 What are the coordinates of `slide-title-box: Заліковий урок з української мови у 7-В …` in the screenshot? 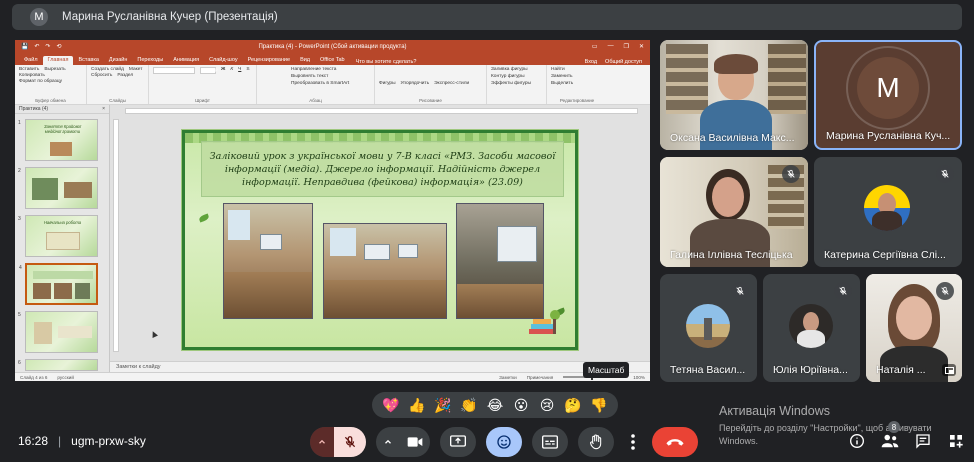 It's located at (382, 169).